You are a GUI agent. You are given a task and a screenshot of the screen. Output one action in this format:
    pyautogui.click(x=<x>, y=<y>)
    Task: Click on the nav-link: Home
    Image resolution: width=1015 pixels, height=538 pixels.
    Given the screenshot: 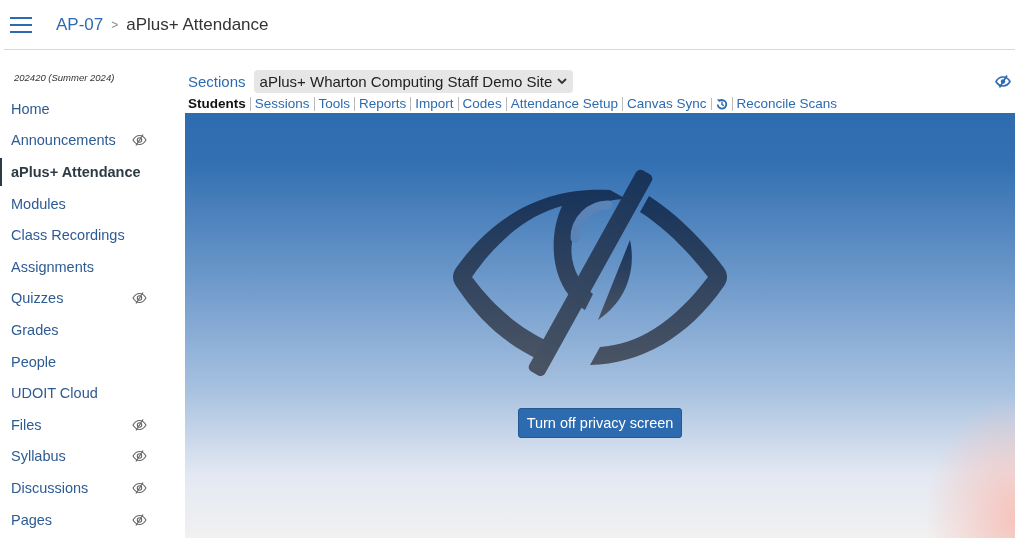 What is the action you would take?
    pyautogui.click(x=25, y=108)
    